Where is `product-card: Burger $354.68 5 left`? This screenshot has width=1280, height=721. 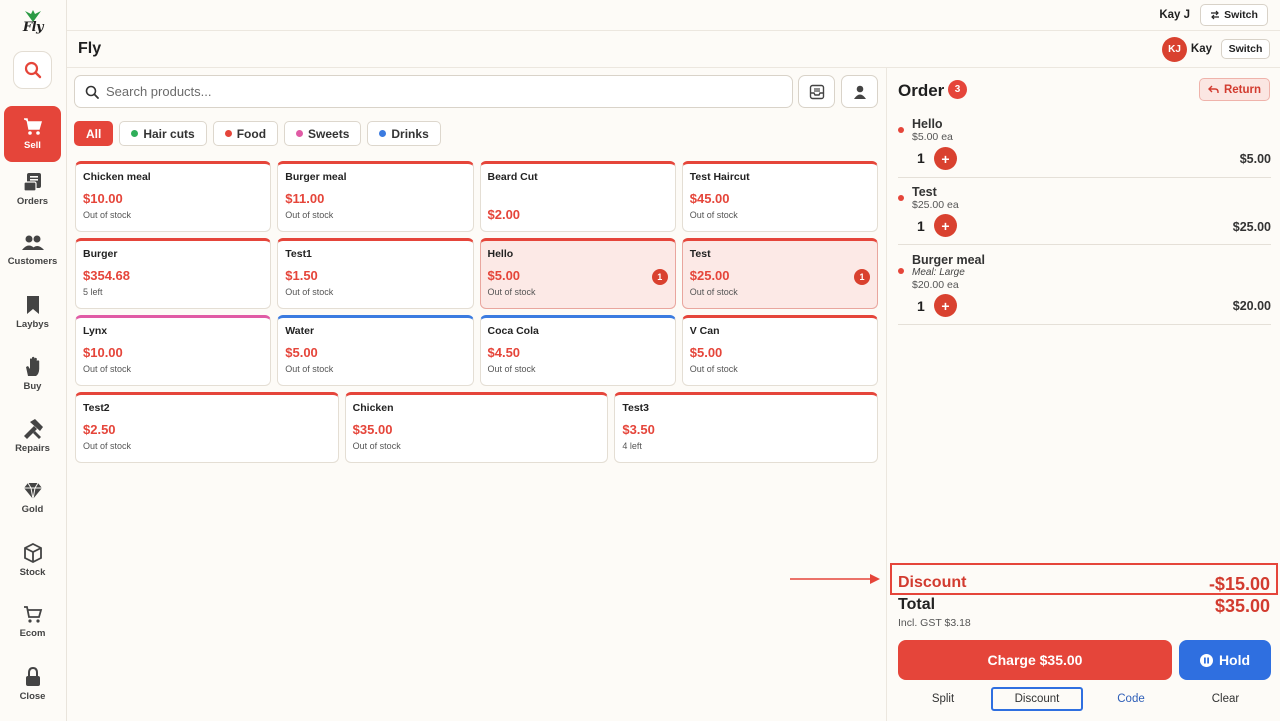 product-card: Burger $354.68 5 left is located at coordinates (173, 273).